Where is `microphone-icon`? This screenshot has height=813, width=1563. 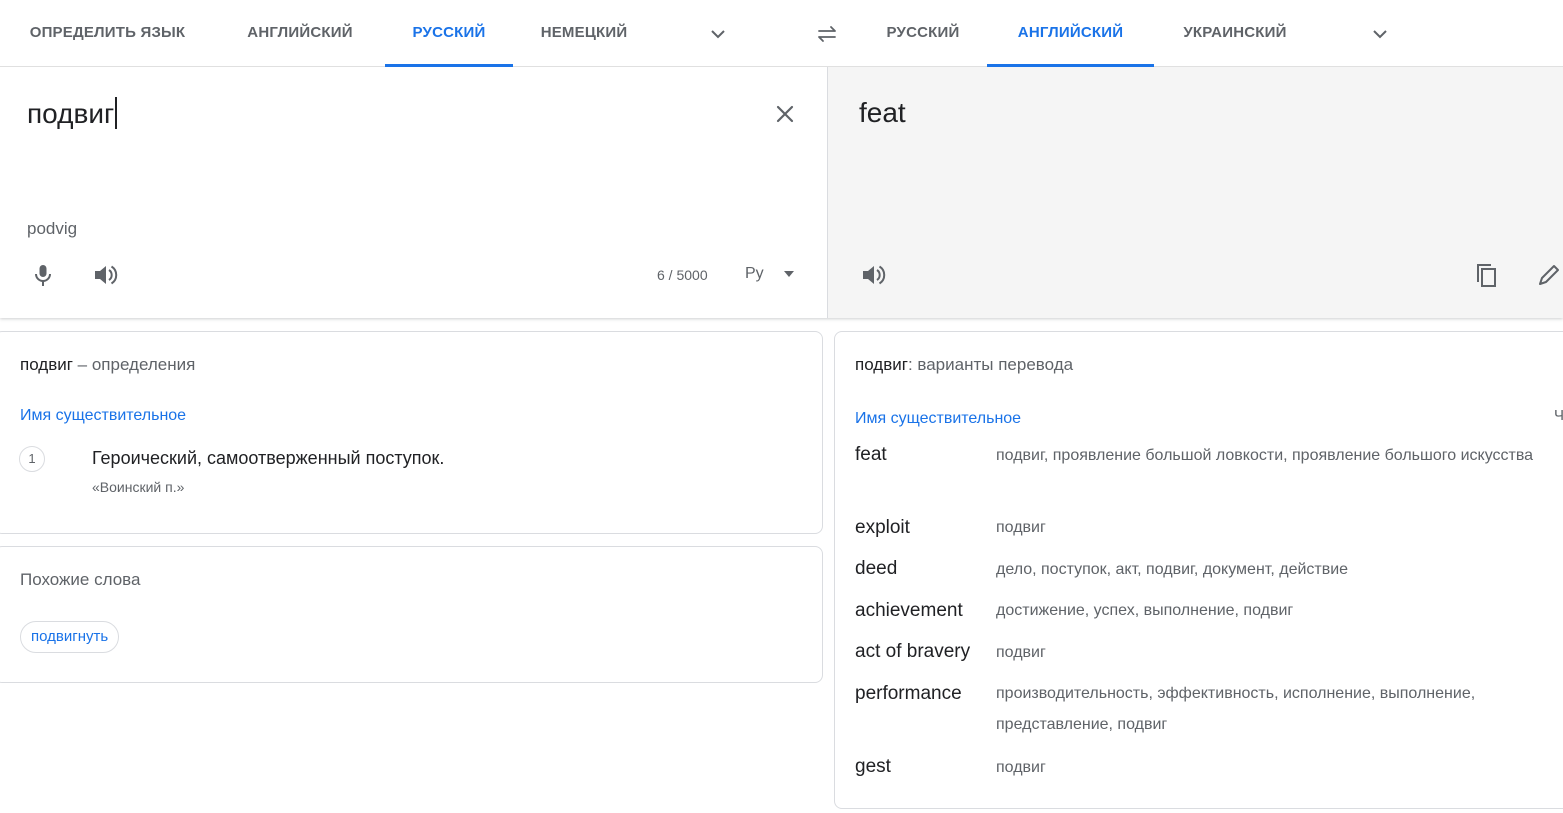
microphone-icon is located at coordinates (43, 275).